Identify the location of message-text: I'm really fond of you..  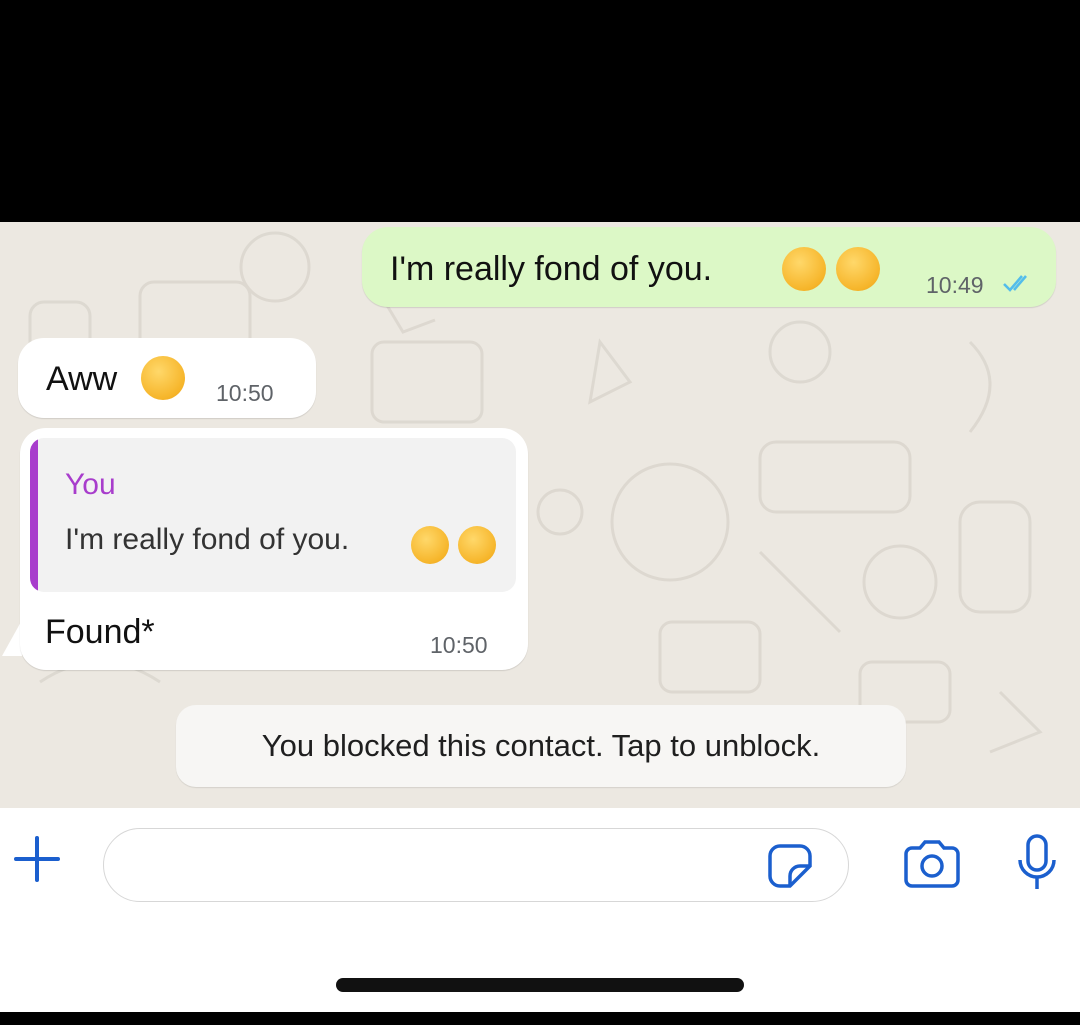
(551, 269).